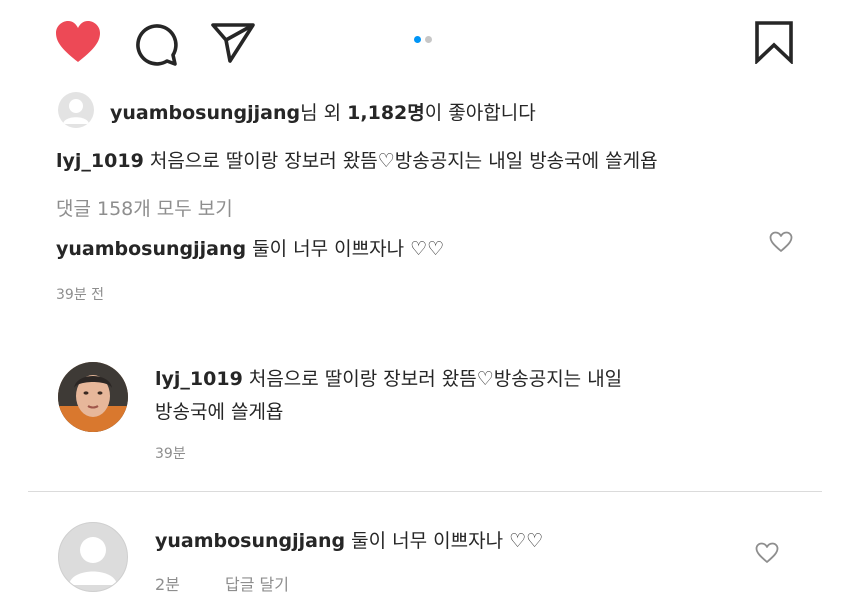 The width and height of the screenshot is (850, 612). What do you see at coordinates (167, 584) in the screenshot?
I see `reply-comment-timestamp: 2분` at bounding box center [167, 584].